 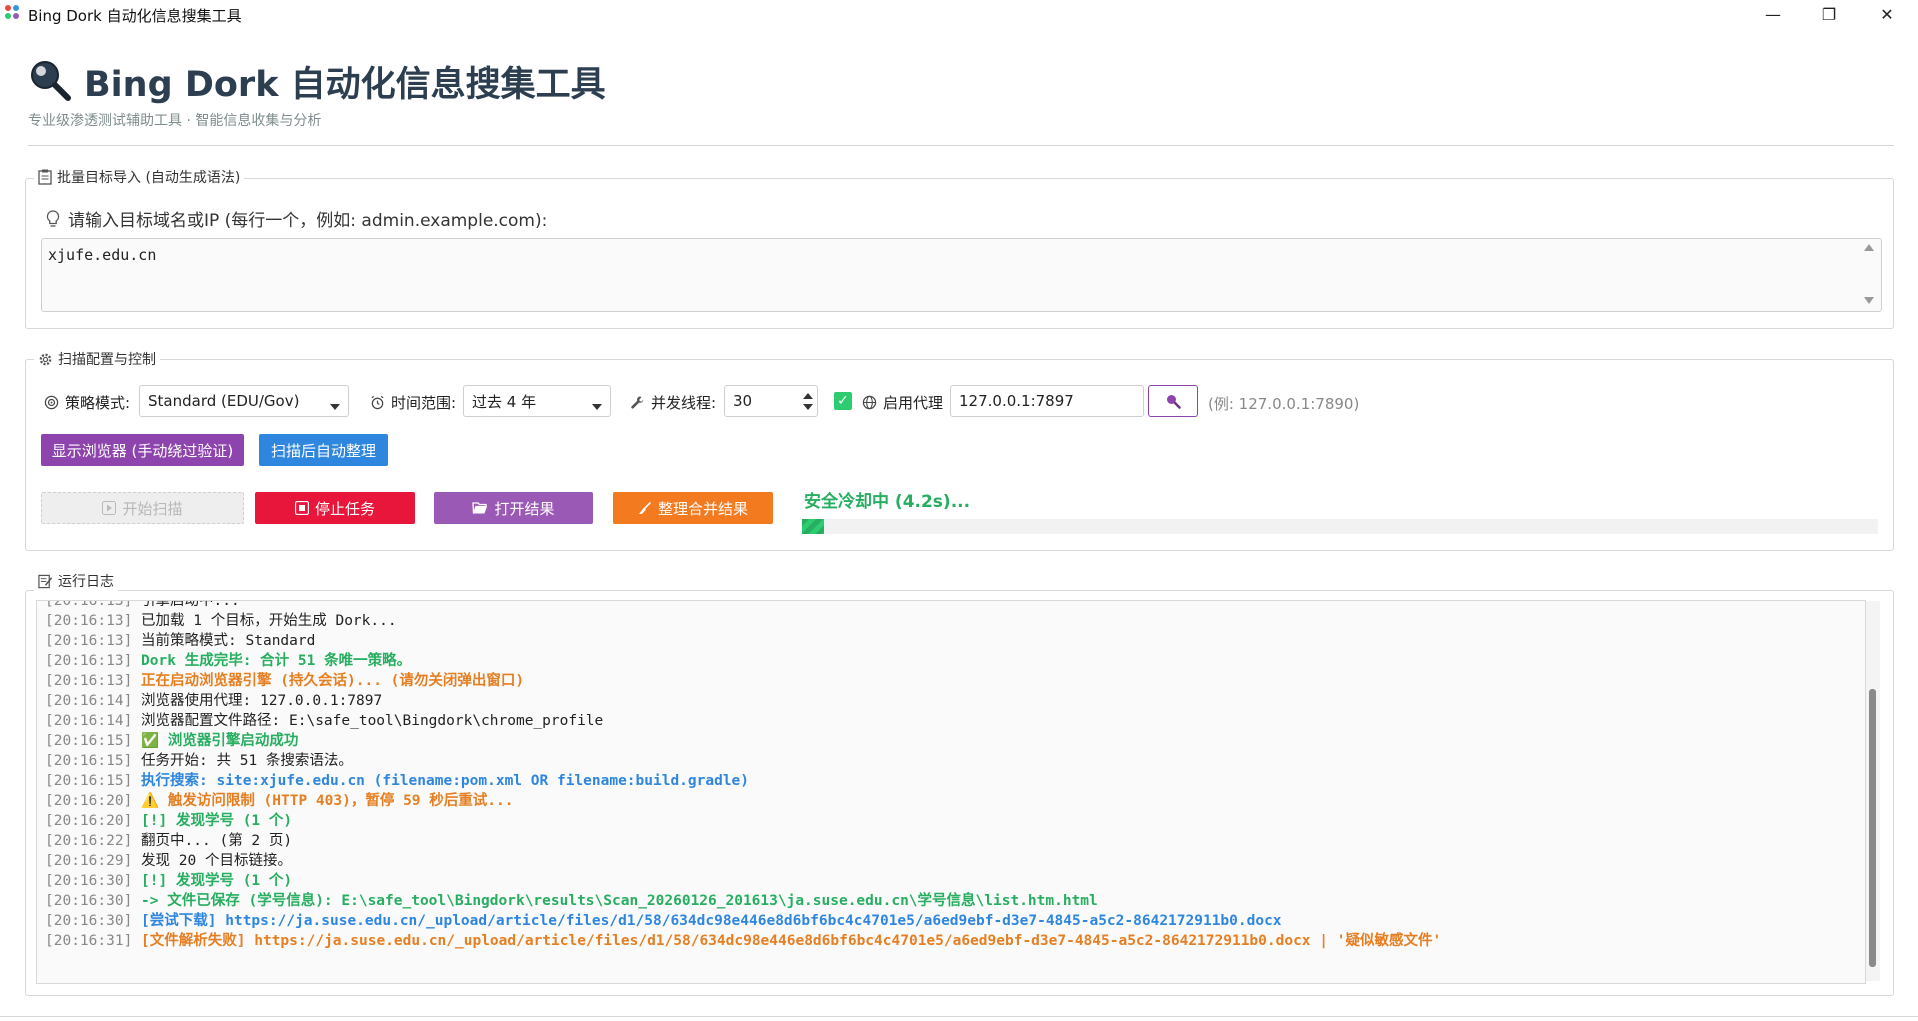 I want to click on proxy-input-value: 127.0.0.1:7897, so click(x=1016, y=401).